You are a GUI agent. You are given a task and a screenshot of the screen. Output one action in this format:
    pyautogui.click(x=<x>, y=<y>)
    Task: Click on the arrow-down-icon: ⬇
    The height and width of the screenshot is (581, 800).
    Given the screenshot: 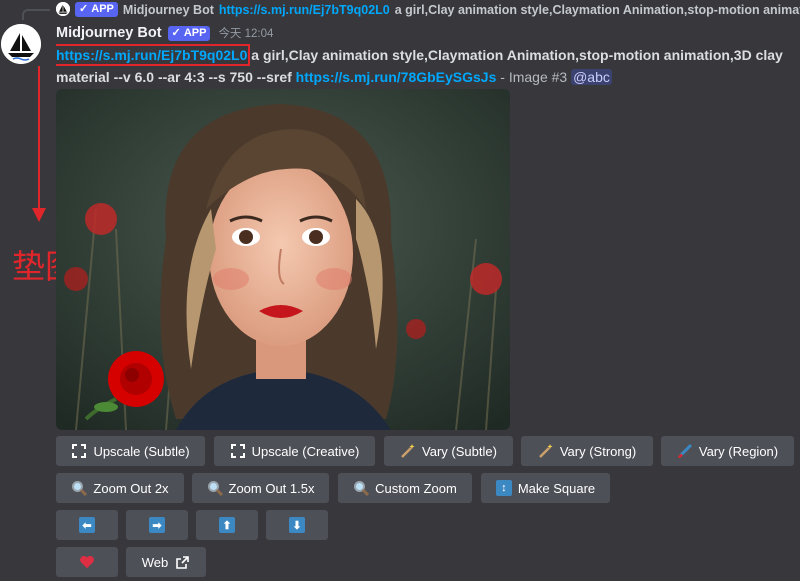 What is the action you would take?
    pyautogui.click(x=297, y=525)
    